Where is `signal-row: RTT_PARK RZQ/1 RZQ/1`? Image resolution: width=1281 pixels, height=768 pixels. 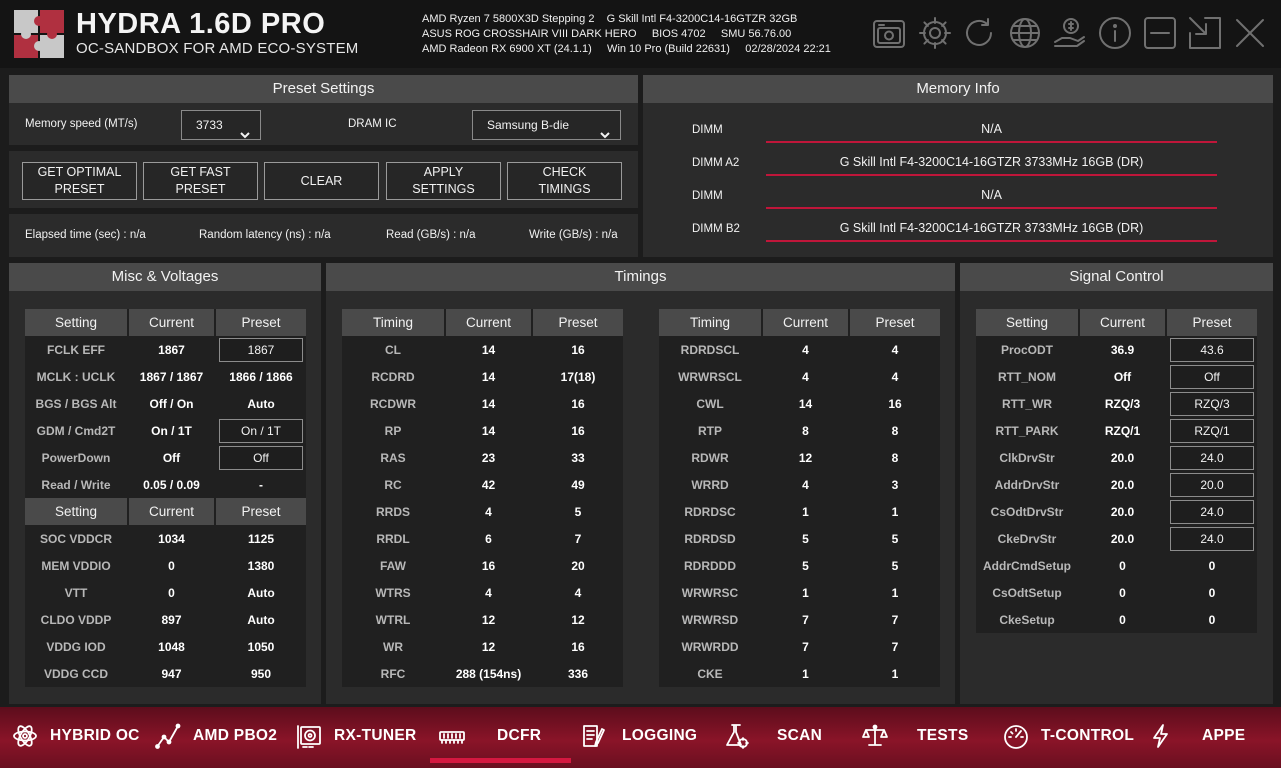
signal-row: RTT_PARK RZQ/1 RZQ/1 is located at coordinates (1116, 430).